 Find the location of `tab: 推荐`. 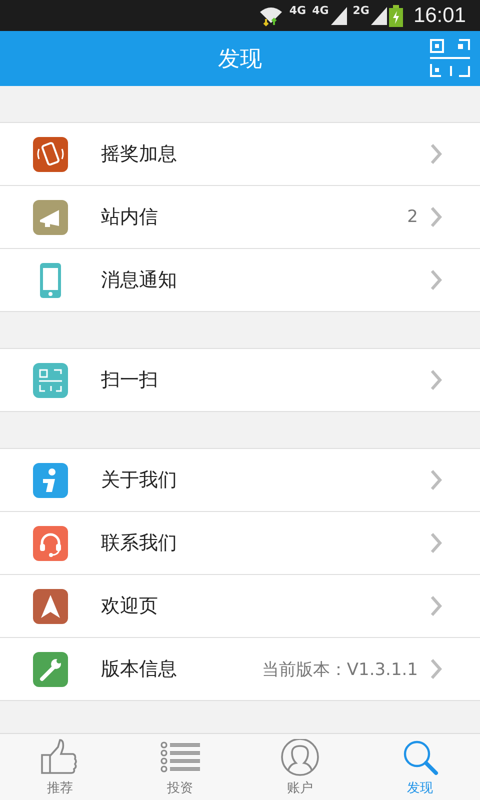

tab: 推荐 is located at coordinates (60, 767).